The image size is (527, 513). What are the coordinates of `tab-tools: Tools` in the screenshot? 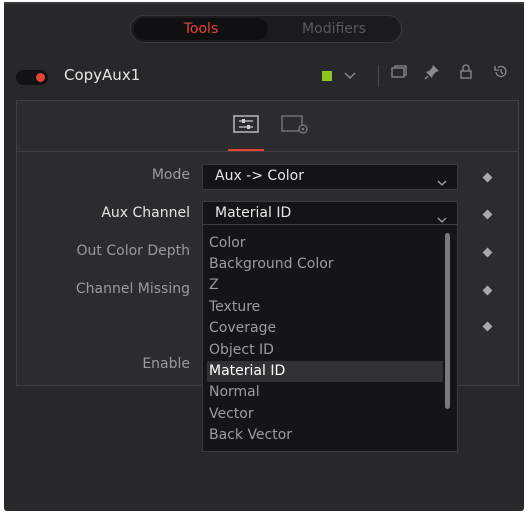 It's located at (201, 29).